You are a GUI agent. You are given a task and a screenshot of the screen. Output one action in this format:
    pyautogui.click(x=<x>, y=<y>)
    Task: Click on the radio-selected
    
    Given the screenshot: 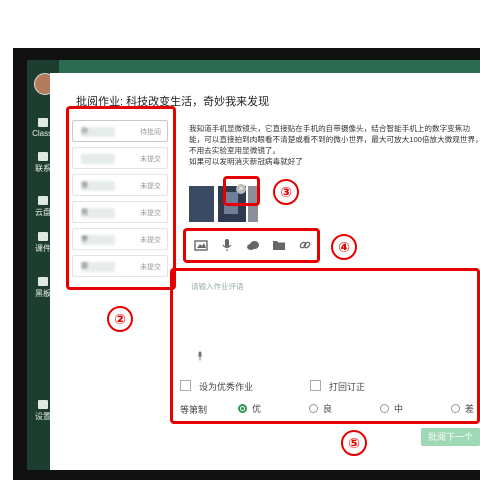 What is the action you would take?
    pyautogui.click(x=242, y=408)
    